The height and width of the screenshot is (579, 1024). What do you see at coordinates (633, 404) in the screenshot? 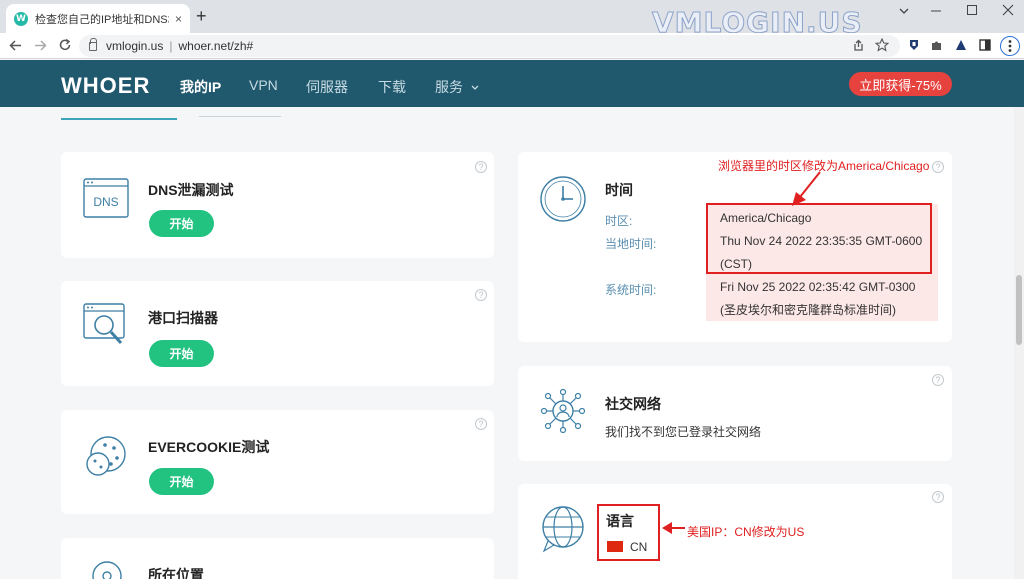
I see `social-network-title: 社交网络` at bounding box center [633, 404].